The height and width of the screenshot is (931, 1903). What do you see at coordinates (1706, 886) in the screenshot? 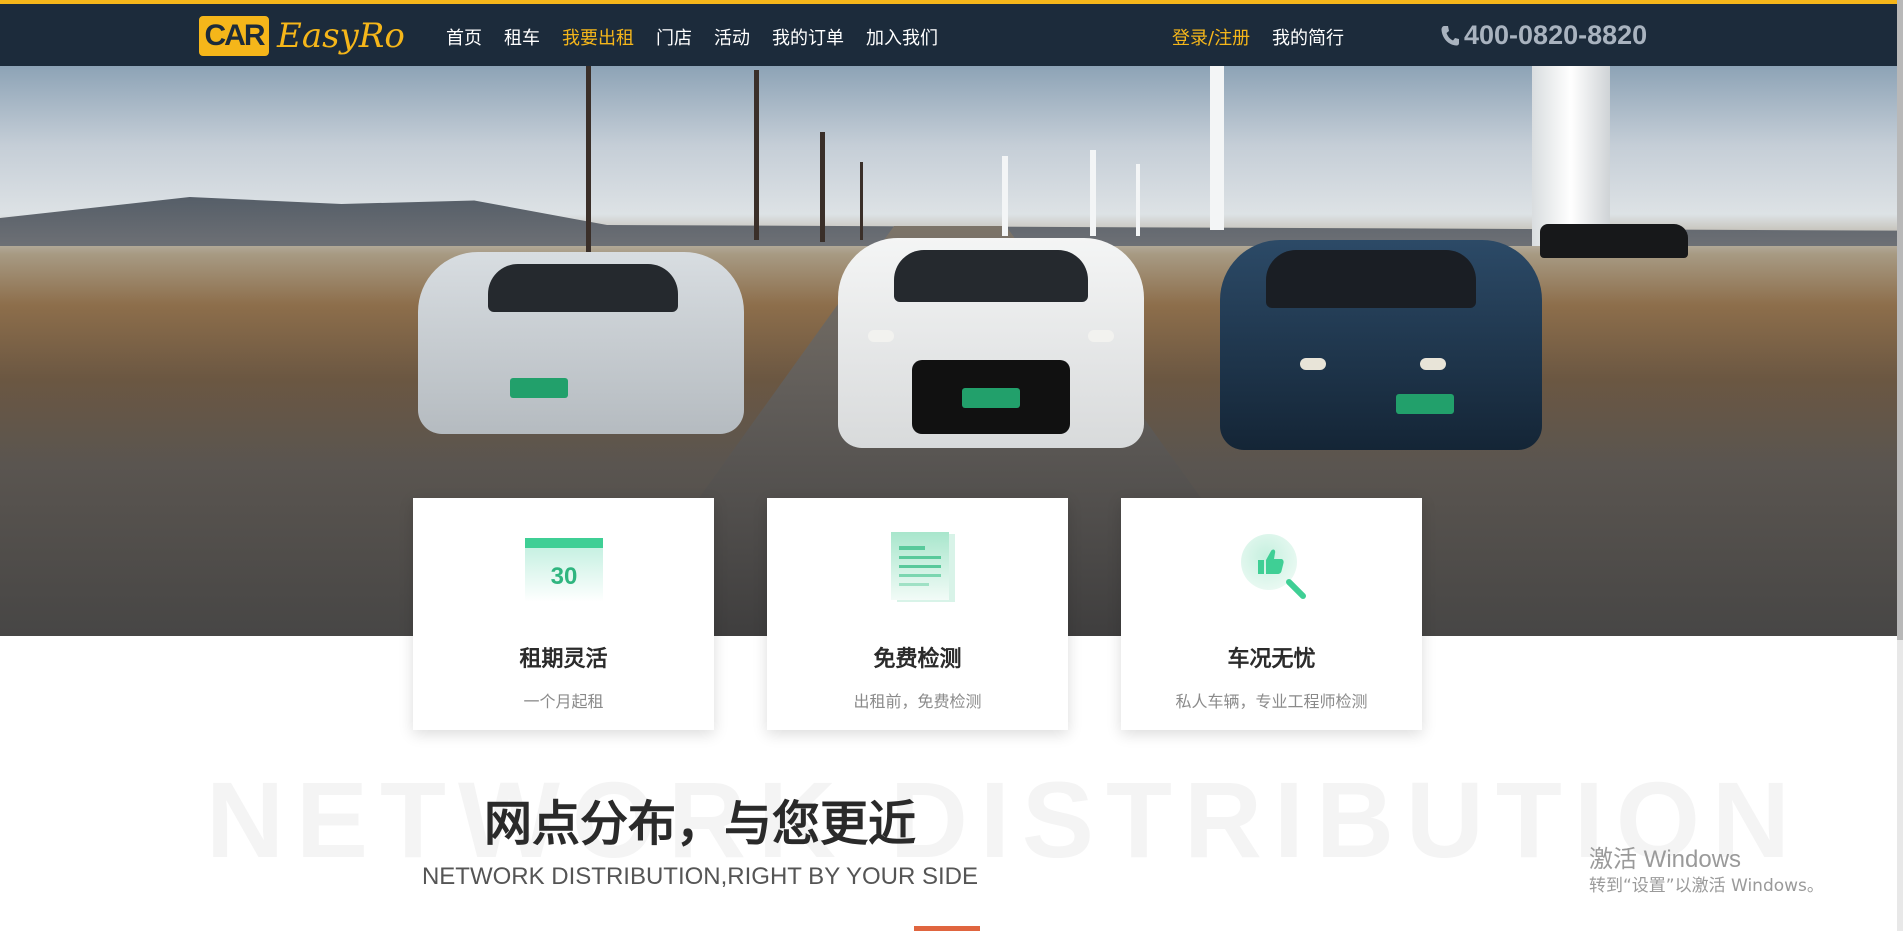
I see `windows-activation-hint: 转到“设置”以激活 Windows。` at bounding box center [1706, 886].